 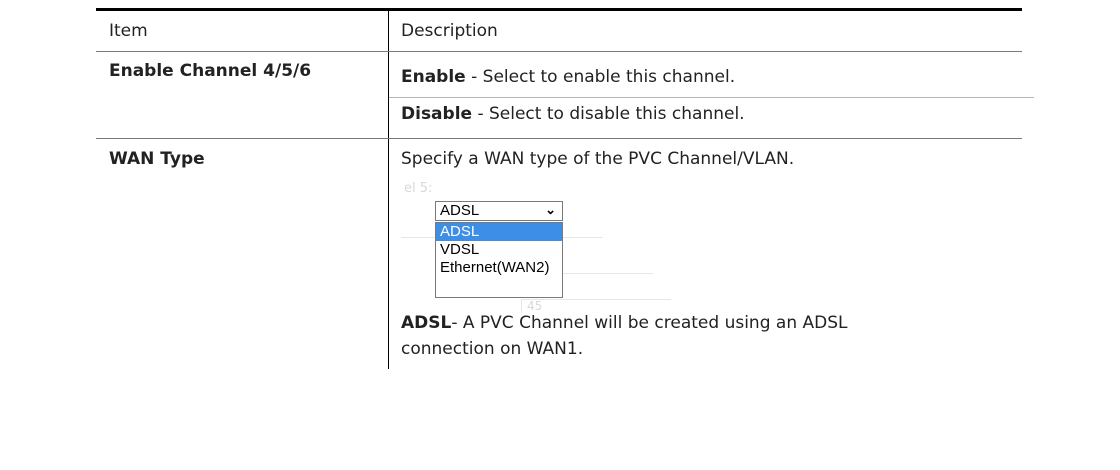 I want to click on term-adsl: ADSL, so click(x=426, y=323).